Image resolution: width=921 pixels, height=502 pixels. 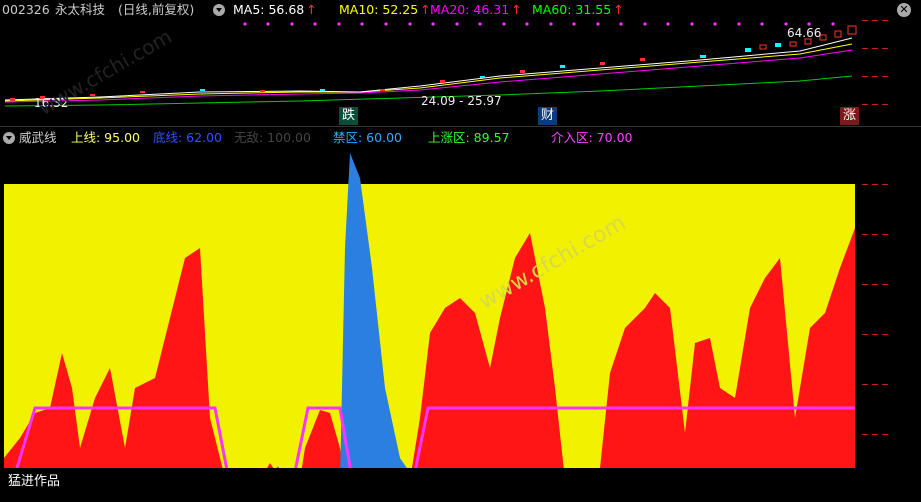 What do you see at coordinates (592, 137) in the screenshot?
I see `param-entry-zone: 介入区: 70.00` at bounding box center [592, 137].